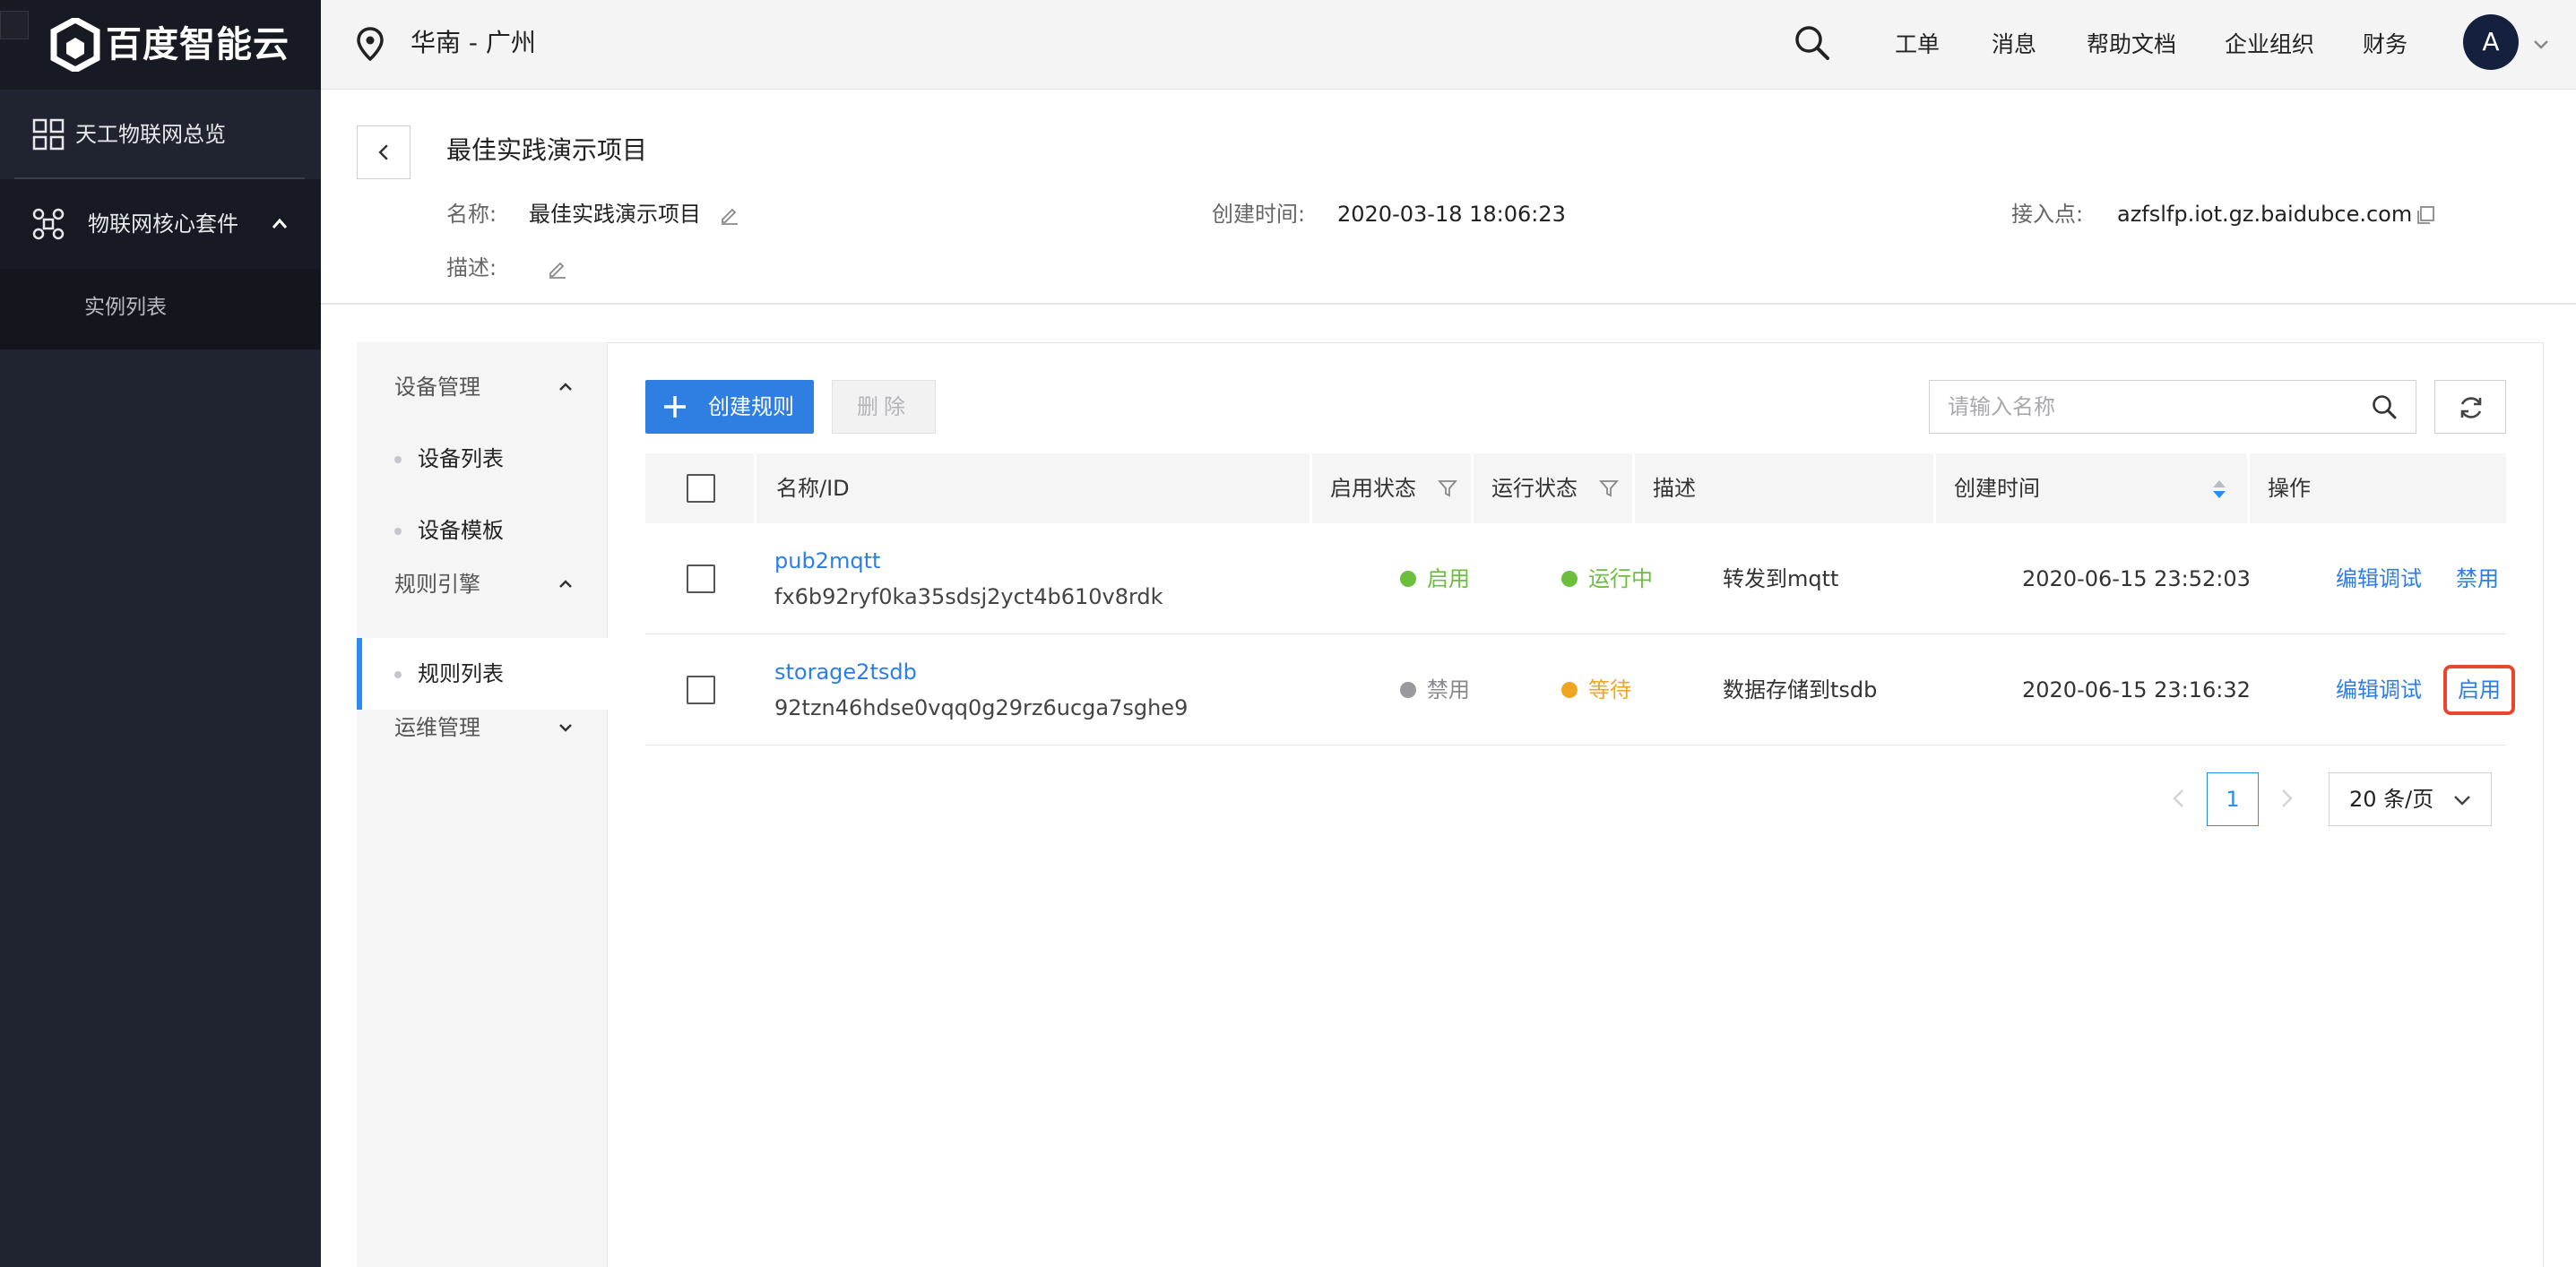 This screenshot has height=1267, width=2576. Describe the element at coordinates (482, 804) in the screenshot. I see `inner-nav: 设备管理 设备列表 设备模板 规则引擎 规则列表 运维管理` at that location.